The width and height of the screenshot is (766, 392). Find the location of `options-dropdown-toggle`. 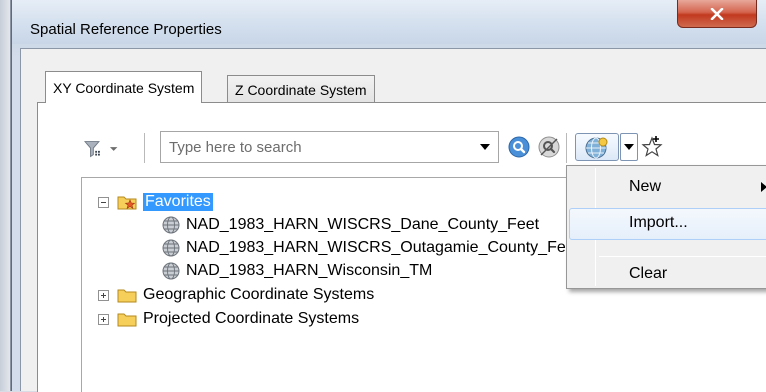

options-dropdown-toggle is located at coordinates (629, 147).